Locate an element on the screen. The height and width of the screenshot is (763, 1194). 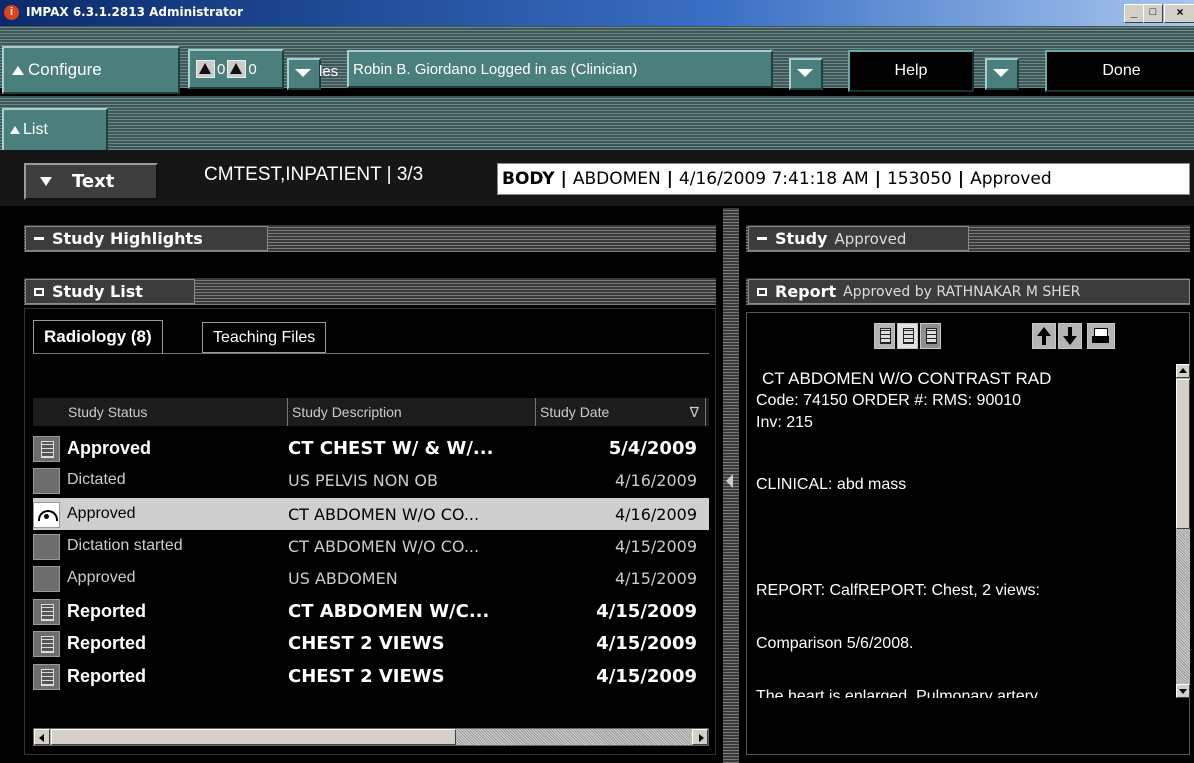
help-button: Help is located at coordinates (911, 71).